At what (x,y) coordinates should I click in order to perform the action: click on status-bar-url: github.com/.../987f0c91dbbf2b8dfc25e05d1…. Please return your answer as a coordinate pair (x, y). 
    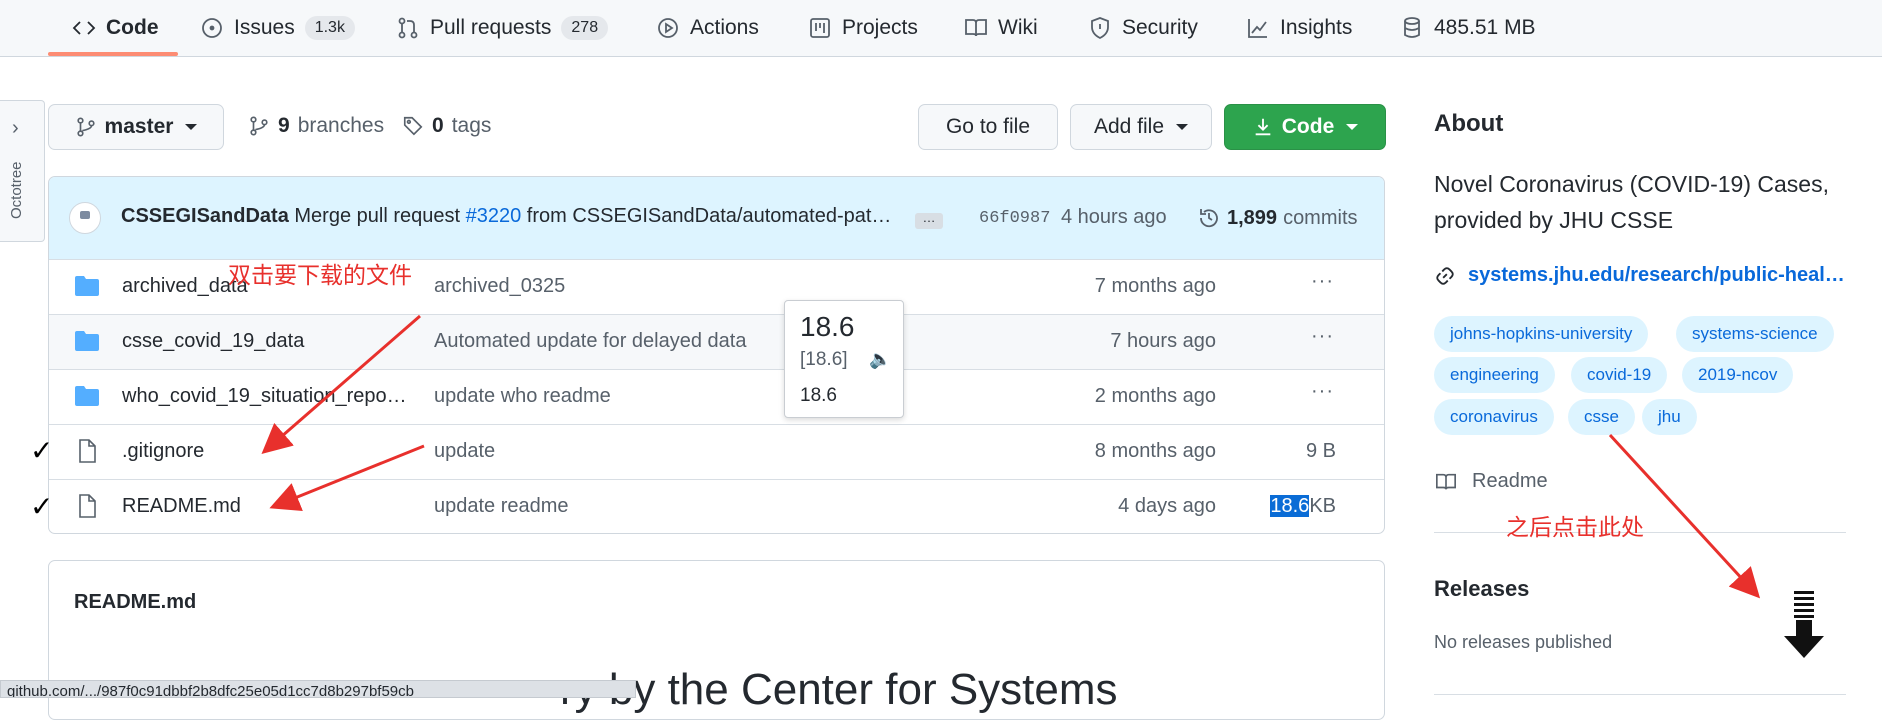
    Looking at the image, I should click on (318, 689).